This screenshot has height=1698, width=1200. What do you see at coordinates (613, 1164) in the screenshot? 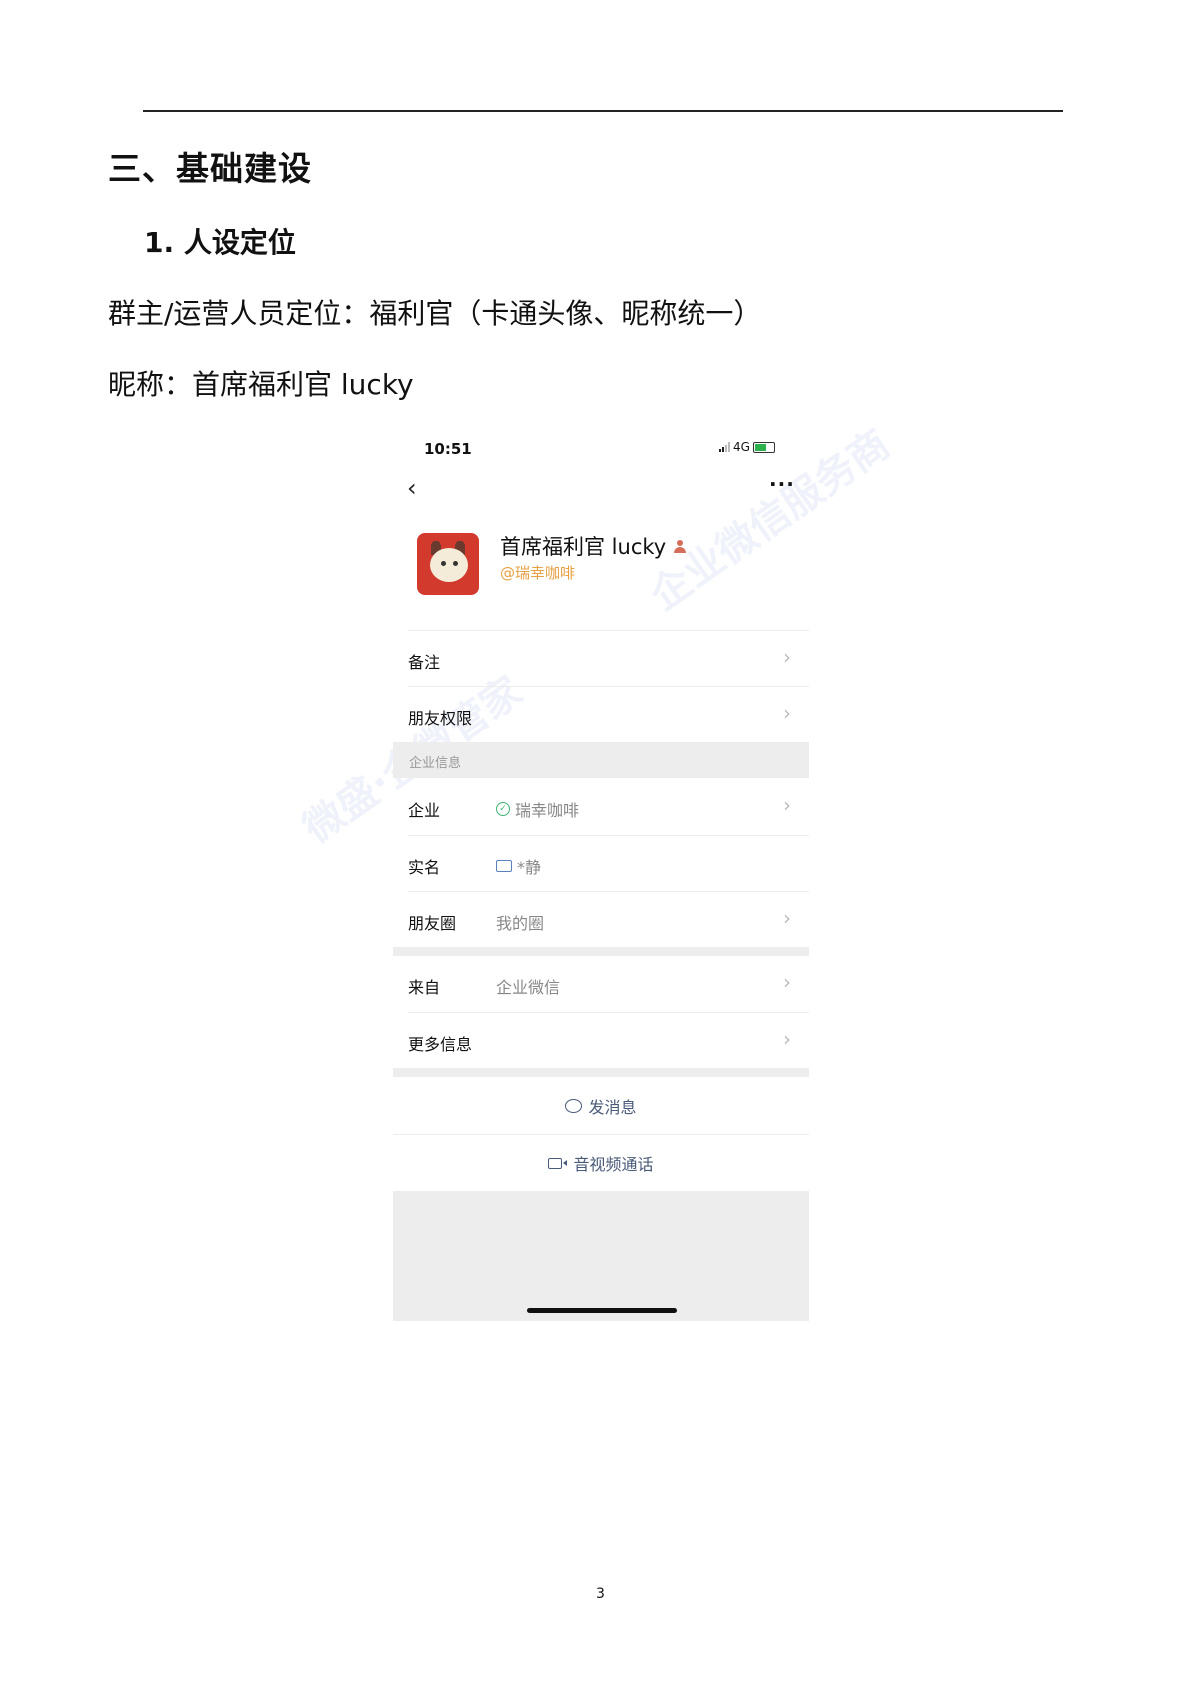
I see `av-call-label: 音视频通话` at bounding box center [613, 1164].